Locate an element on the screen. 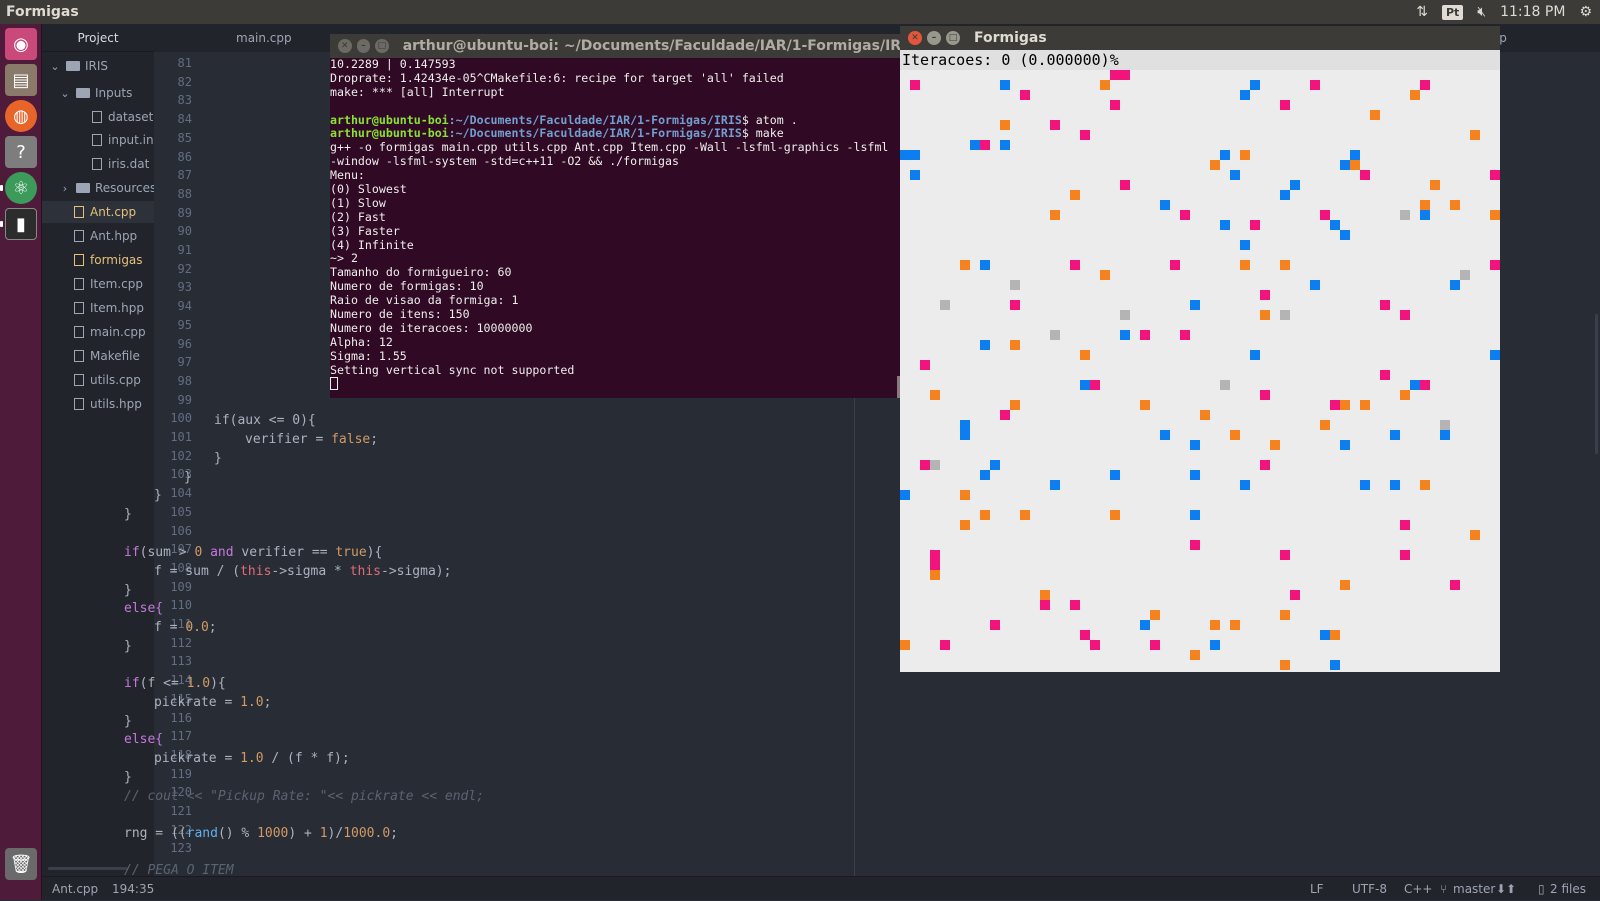 Image resolution: width=1600 pixels, height=901 pixels. tree-file-ant-hpp: Ant.hpp is located at coordinates (98, 236).